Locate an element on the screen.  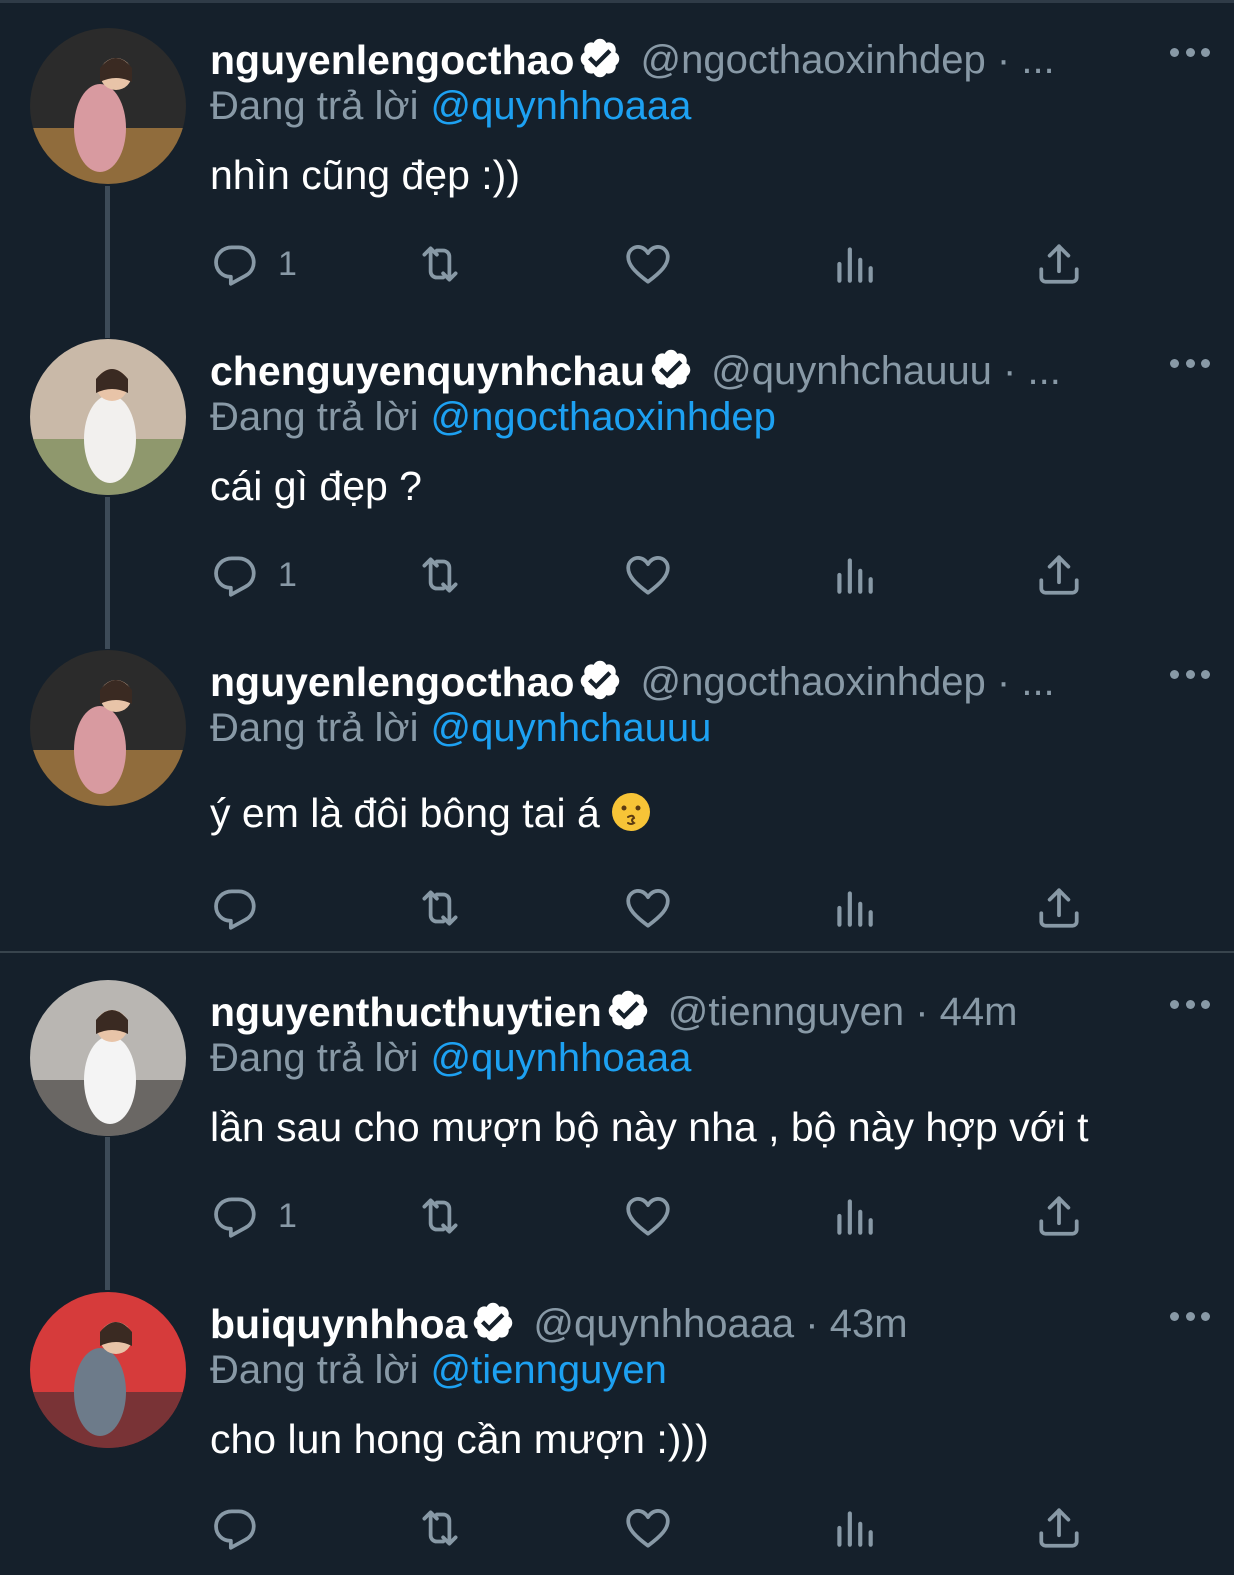
kissing-face-emoji-icon is located at coordinates (626, 813).